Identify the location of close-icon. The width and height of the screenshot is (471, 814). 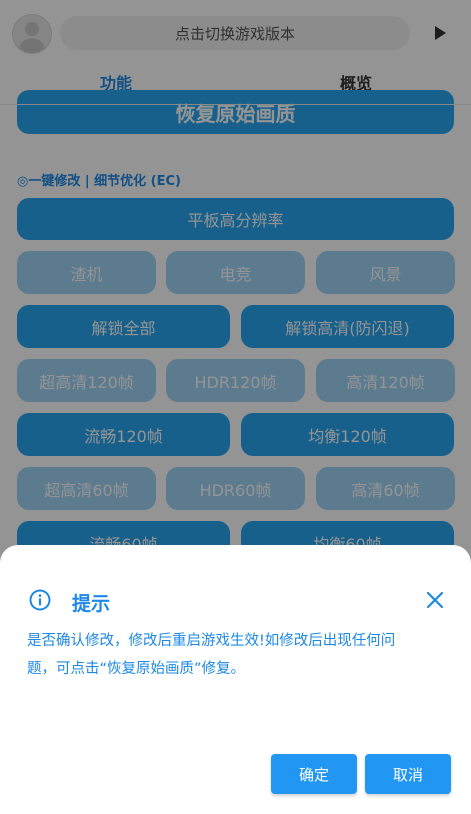
(435, 600).